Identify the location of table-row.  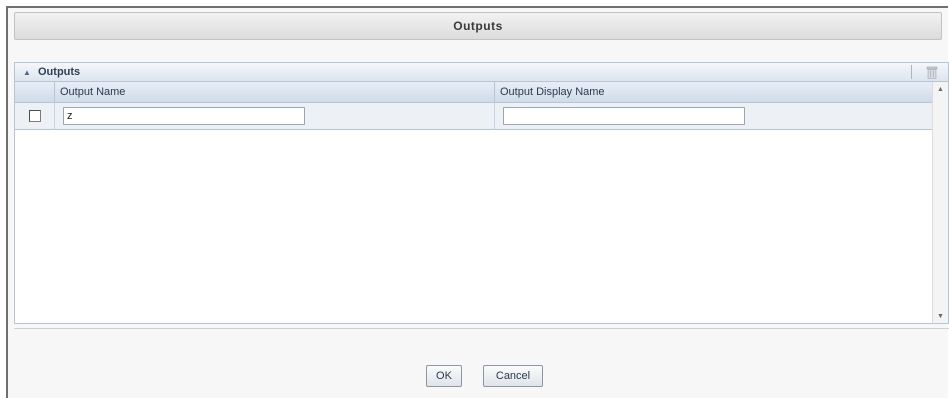
(474, 116).